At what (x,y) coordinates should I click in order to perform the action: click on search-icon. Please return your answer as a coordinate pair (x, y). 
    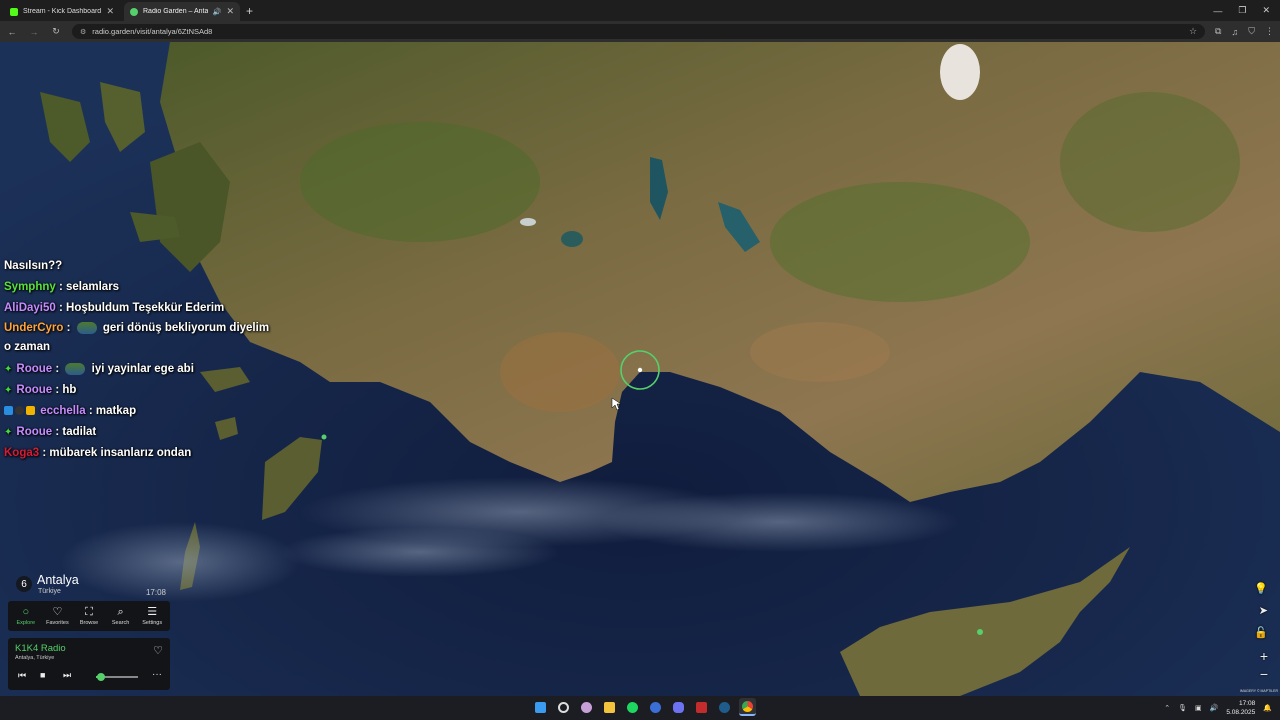
    Looking at the image, I should click on (563, 707).